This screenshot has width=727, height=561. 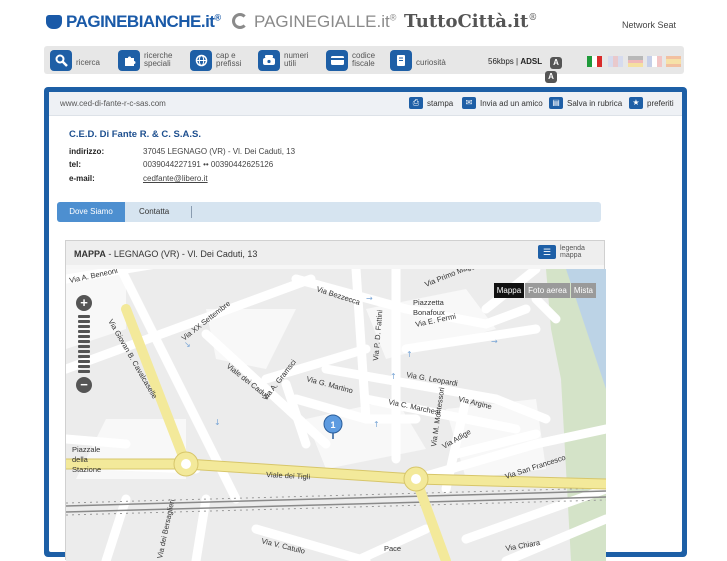 I want to click on print-button: ⎙ stampa, so click(x=431, y=103).